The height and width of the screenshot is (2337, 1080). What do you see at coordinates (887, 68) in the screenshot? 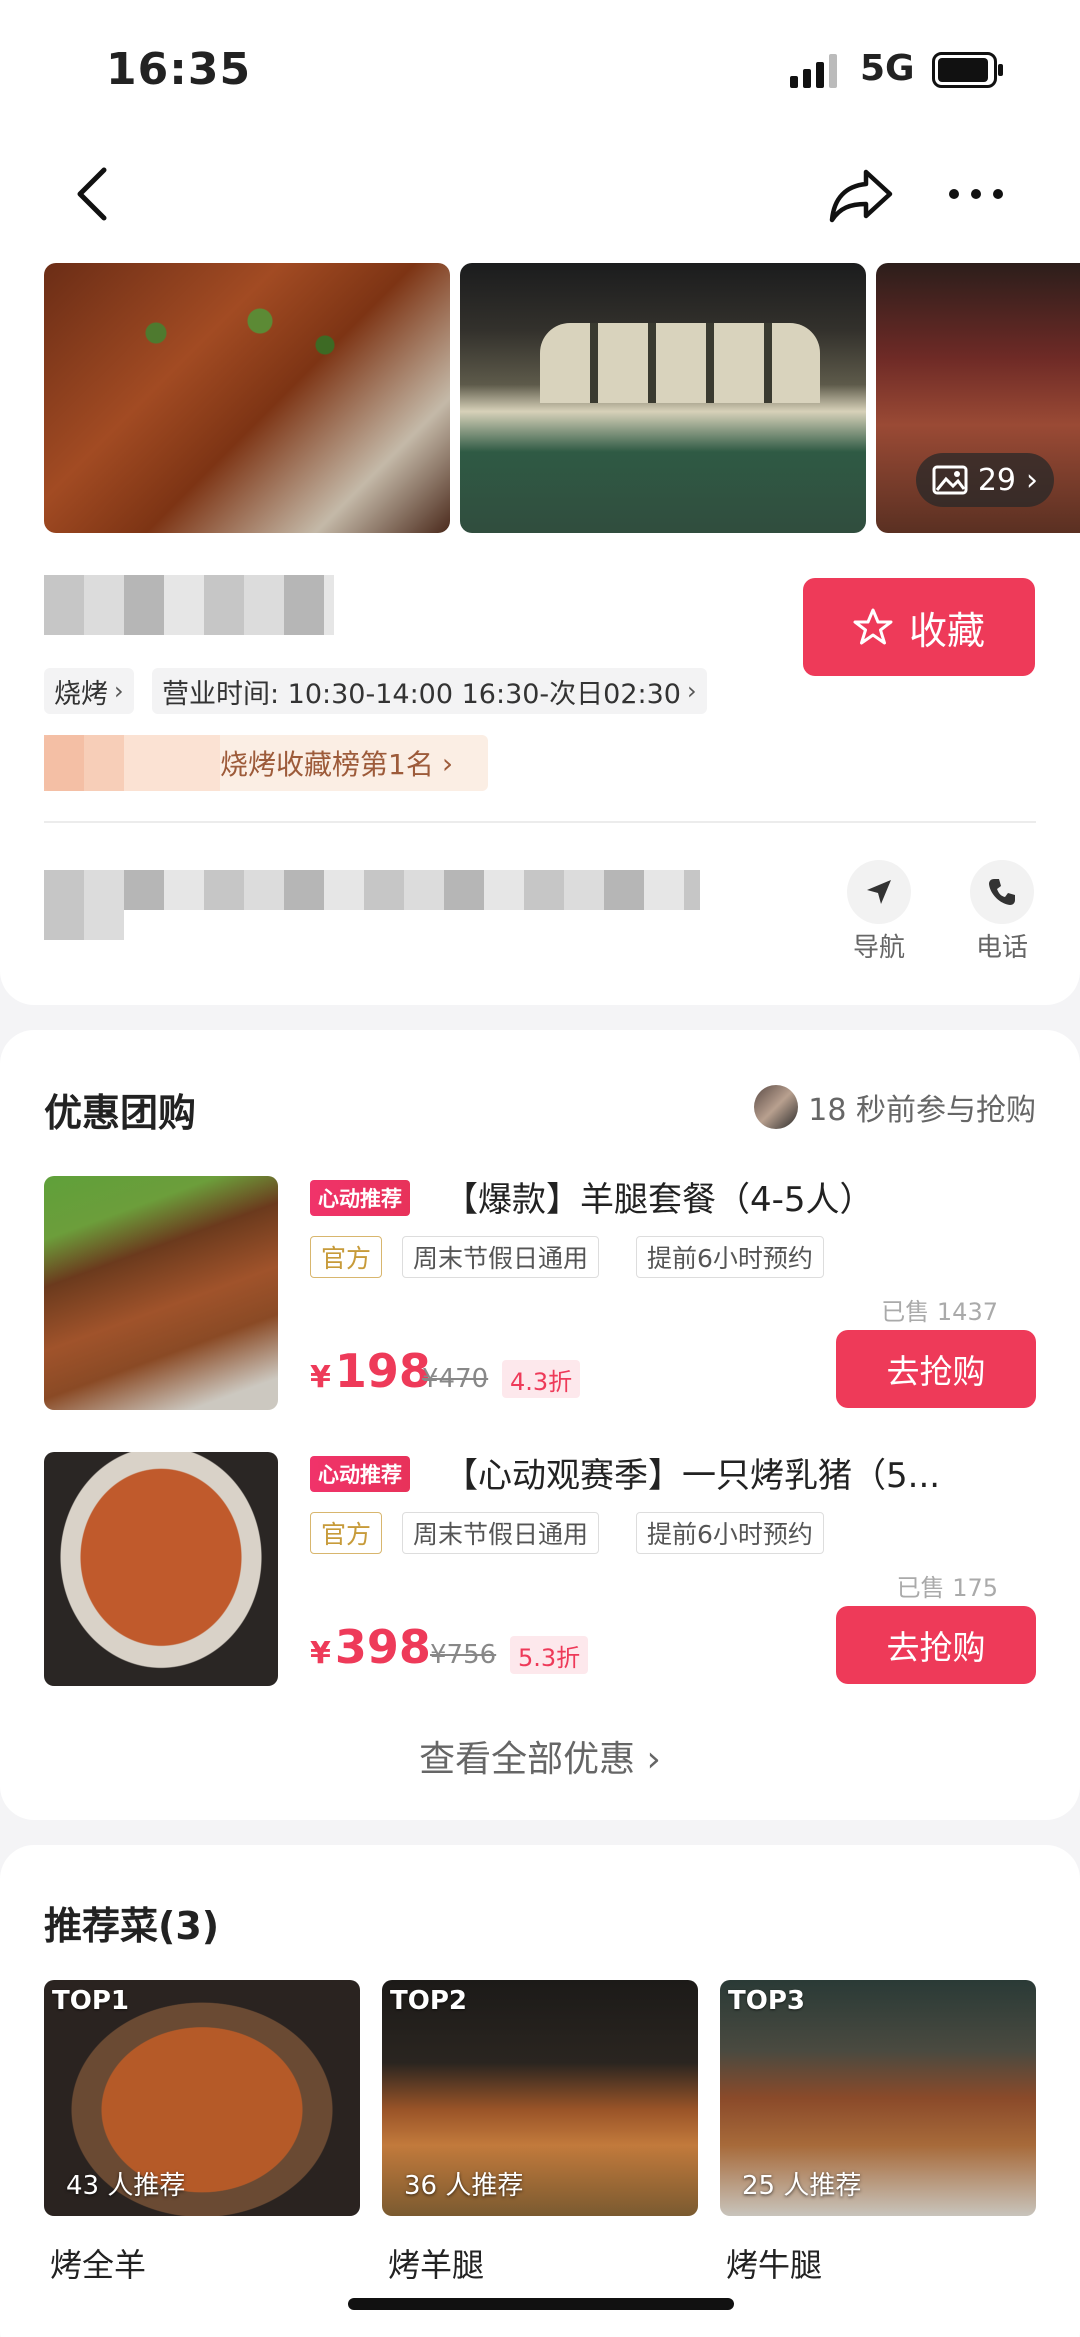
I see `network-type: 5G` at bounding box center [887, 68].